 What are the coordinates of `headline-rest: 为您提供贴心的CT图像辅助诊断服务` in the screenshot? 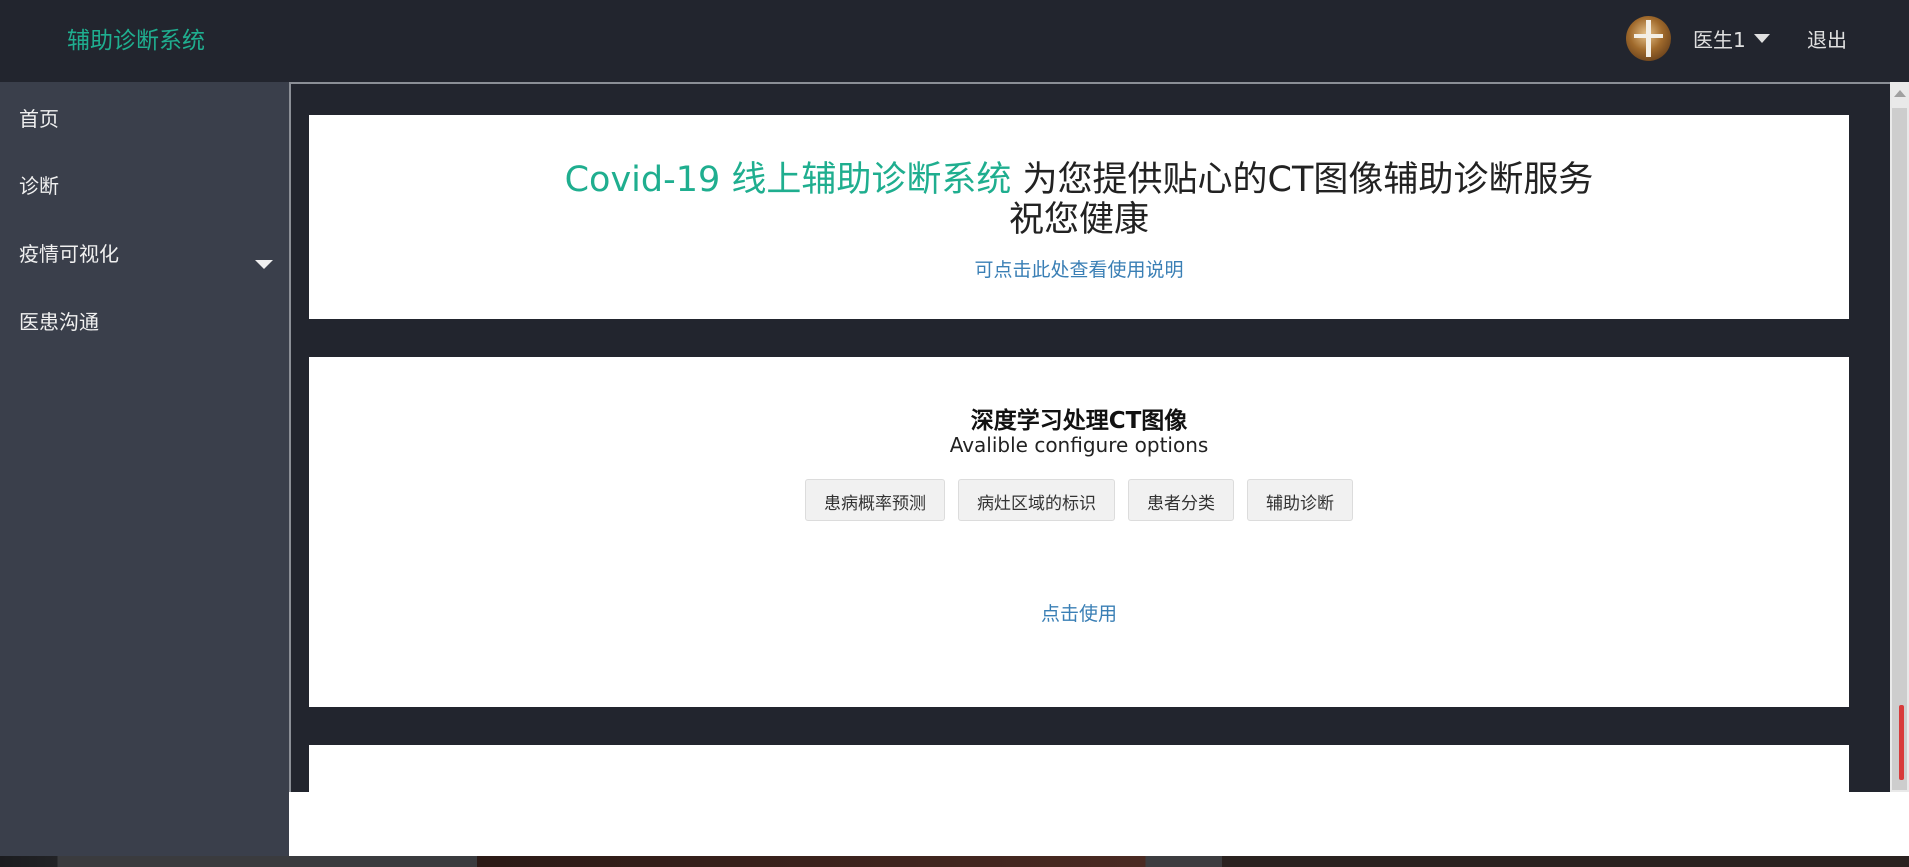 It's located at (1302, 180).